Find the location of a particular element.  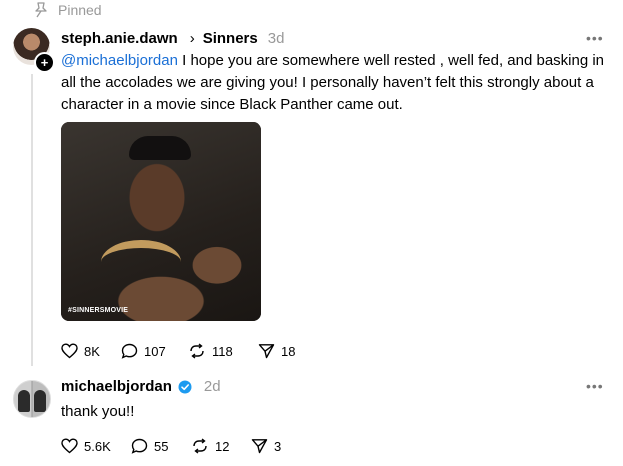

post1-like-button: 8K is located at coordinates (91, 351).